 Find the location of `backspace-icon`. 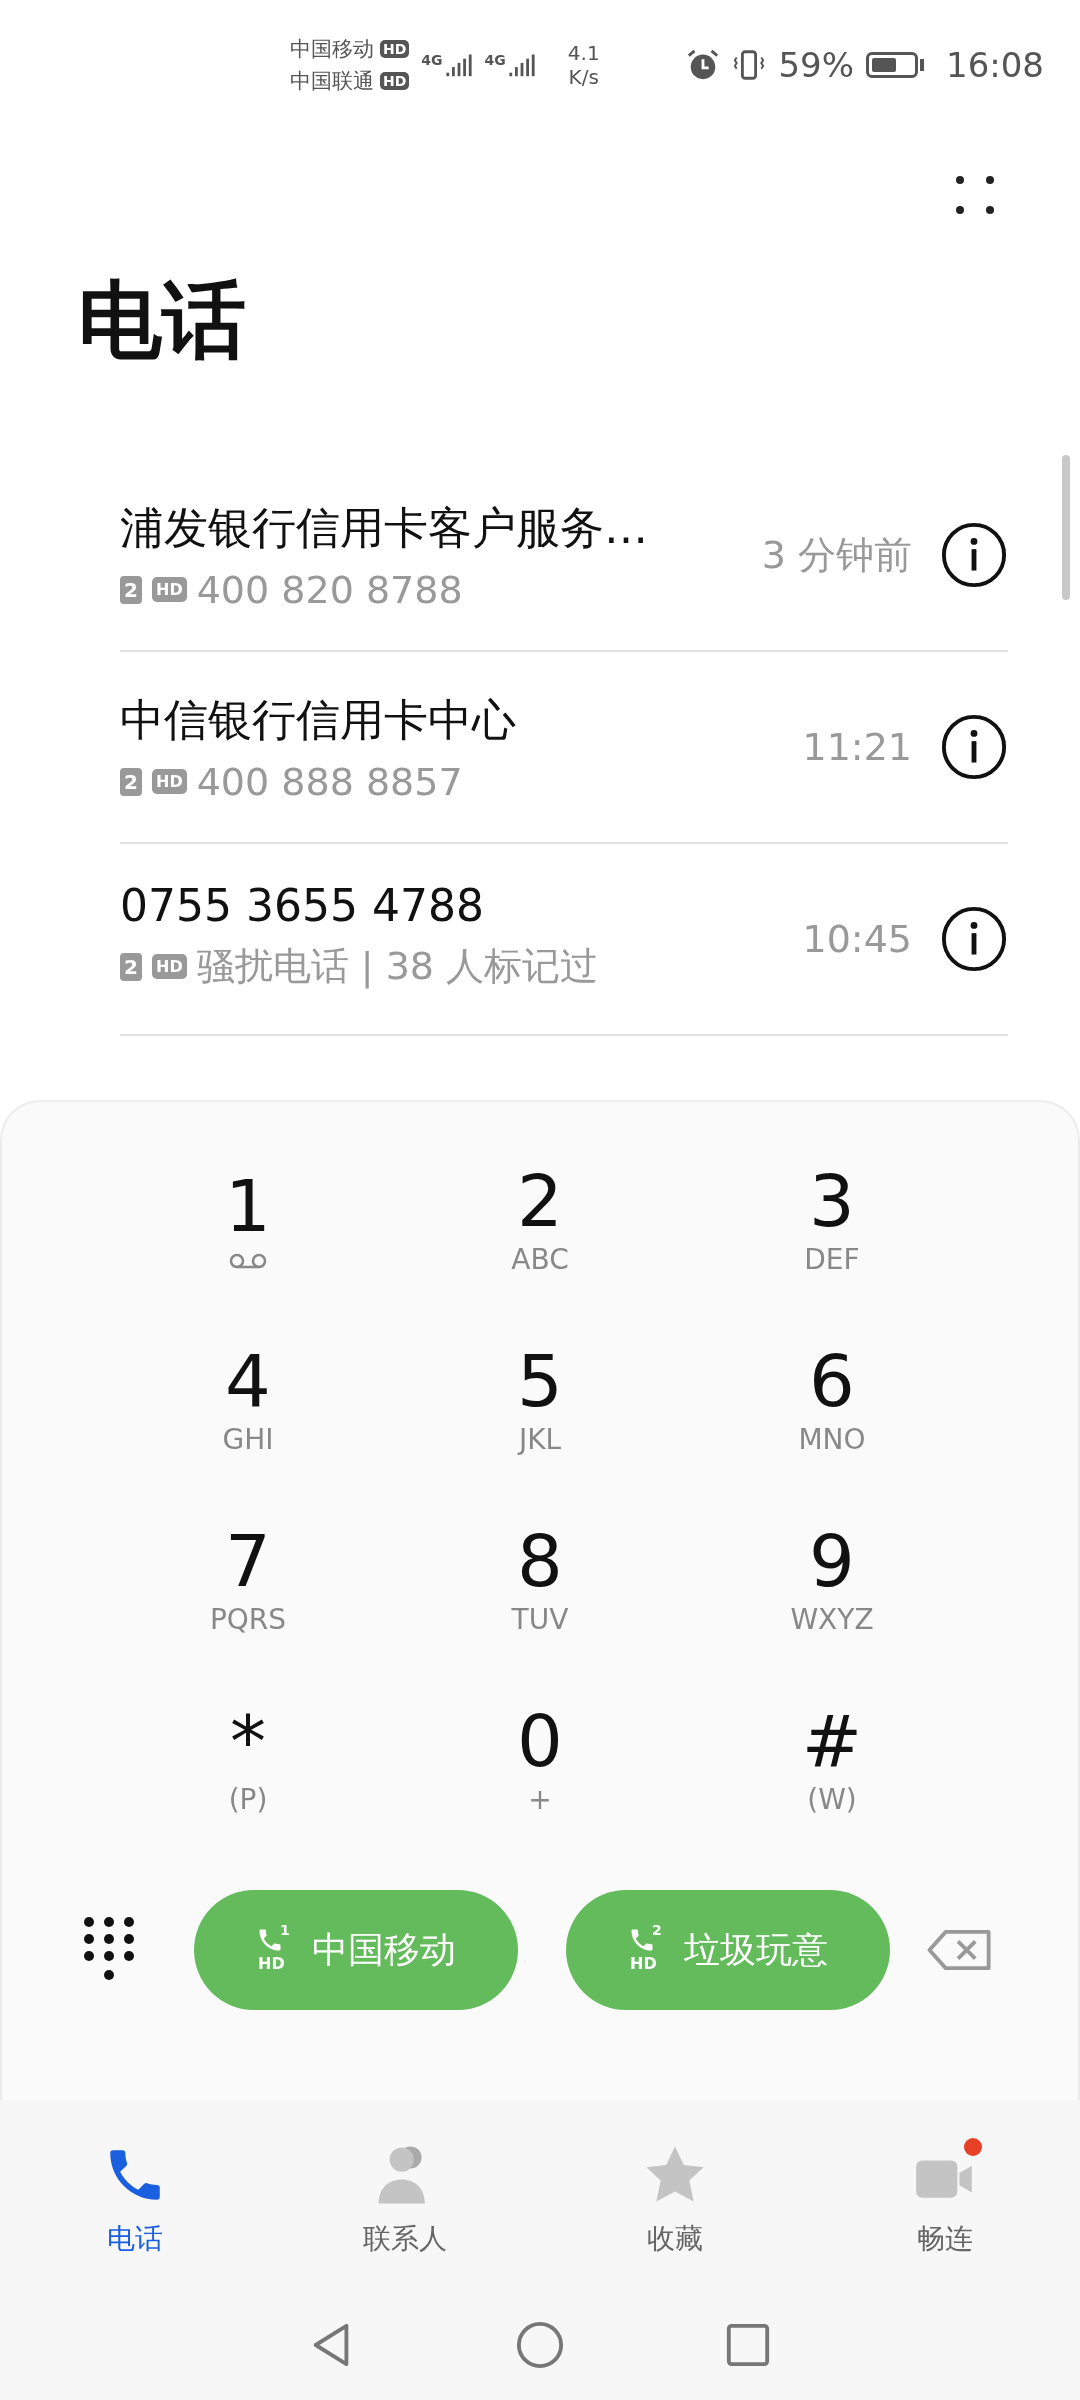

backspace-icon is located at coordinates (960, 1950).